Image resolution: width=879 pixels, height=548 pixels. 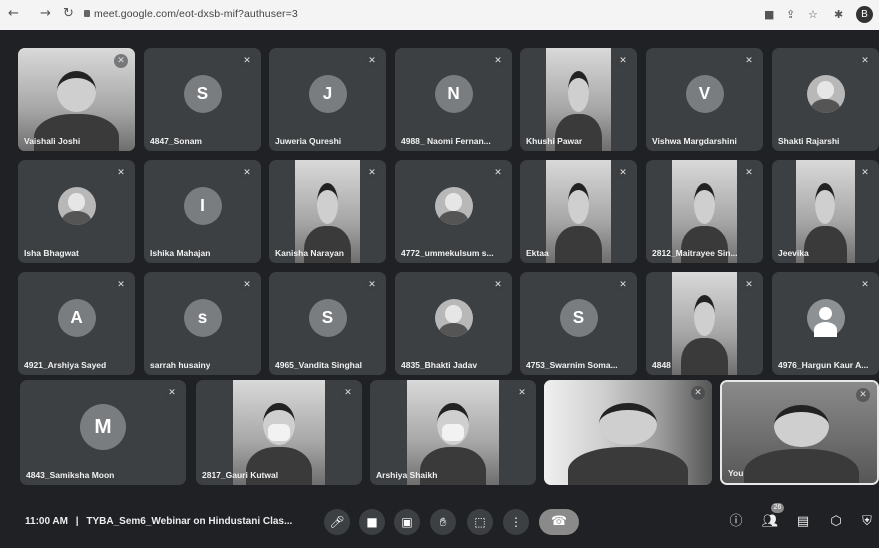 What do you see at coordinates (103, 426) in the screenshot?
I see `participant-avatar: M` at bounding box center [103, 426].